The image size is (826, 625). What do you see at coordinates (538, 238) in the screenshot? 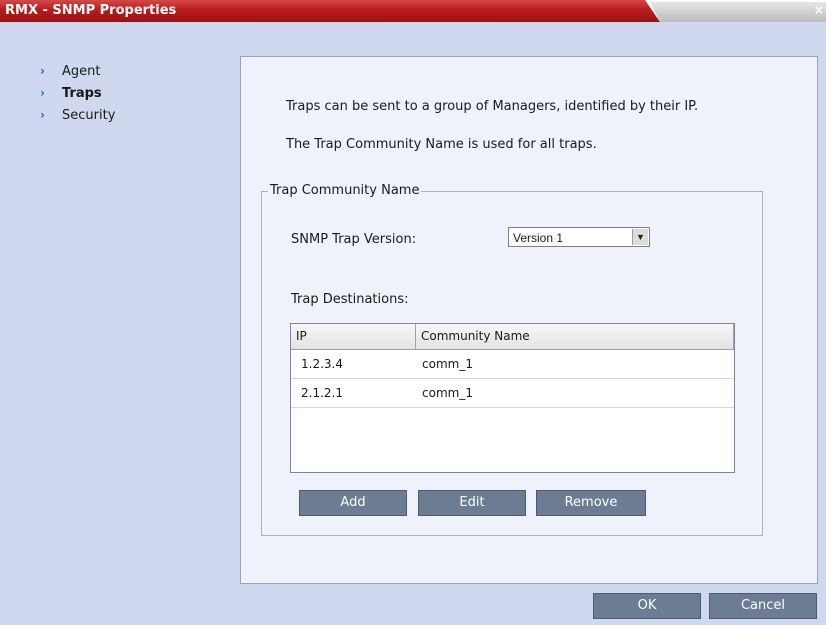
I see `version-select-value: Version 1` at bounding box center [538, 238].